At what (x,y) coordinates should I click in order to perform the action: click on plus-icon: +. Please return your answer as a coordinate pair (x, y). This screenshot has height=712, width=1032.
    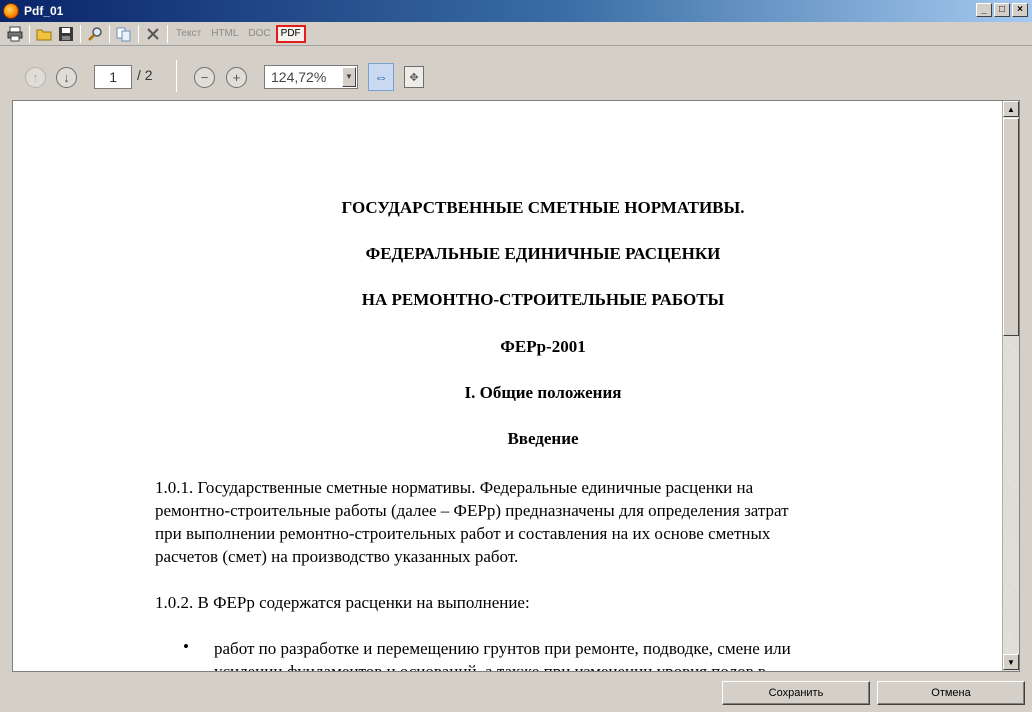
    Looking at the image, I should click on (236, 77).